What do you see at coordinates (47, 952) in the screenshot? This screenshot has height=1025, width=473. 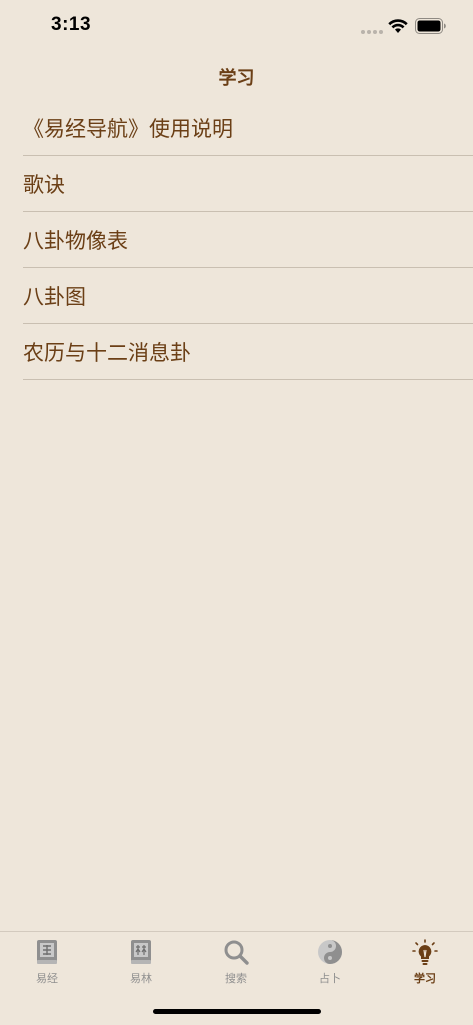 I see `book-jing-icon` at bounding box center [47, 952].